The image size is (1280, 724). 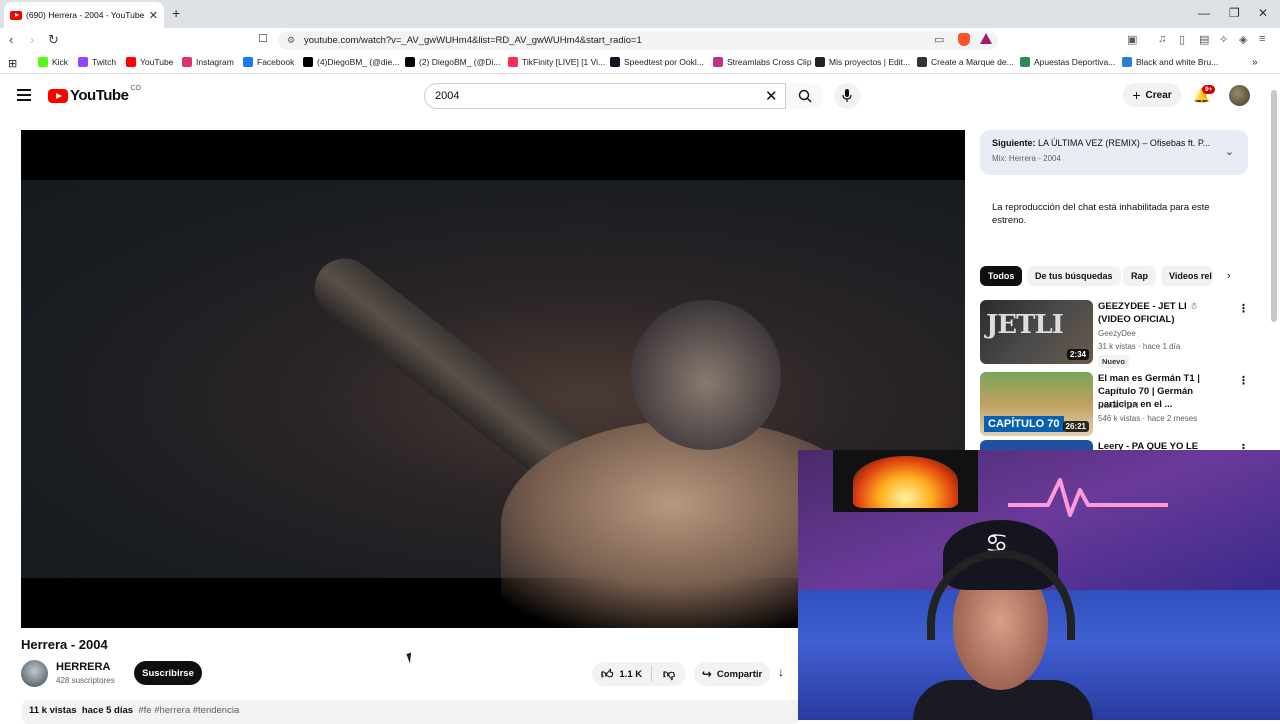 I want to click on subscribe-button: Suscribirse, so click(x=168, y=673).